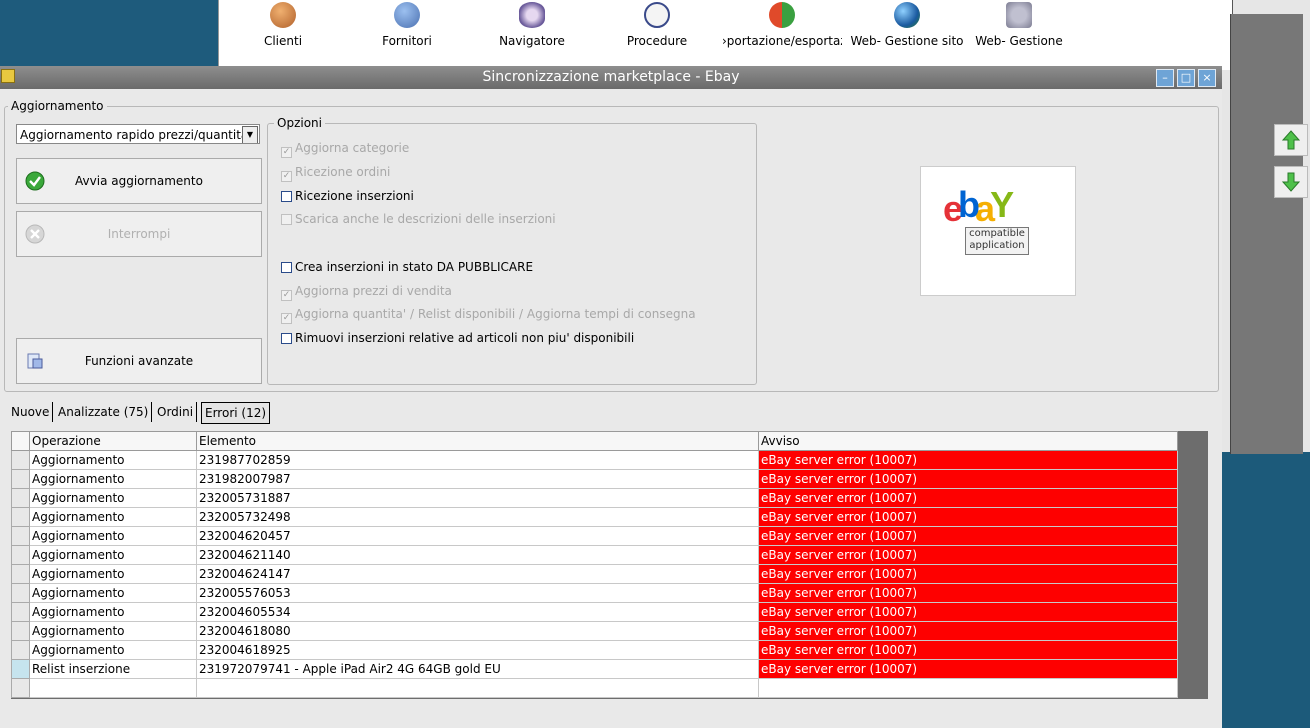 The height and width of the screenshot is (728, 1310). What do you see at coordinates (1207, 78) in the screenshot?
I see `close-button: ×` at bounding box center [1207, 78].